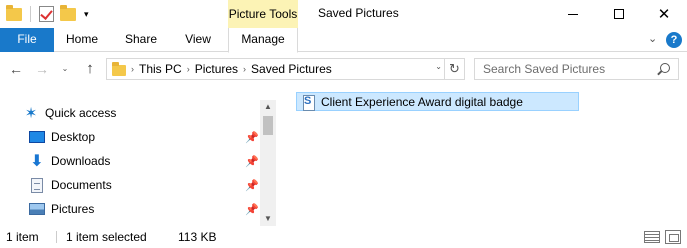 The height and width of the screenshot is (248, 687). What do you see at coordinates (65, 69) in the screenshot?
I see `recent-locations-icon: ⌄` at bounding box center [65, 69].